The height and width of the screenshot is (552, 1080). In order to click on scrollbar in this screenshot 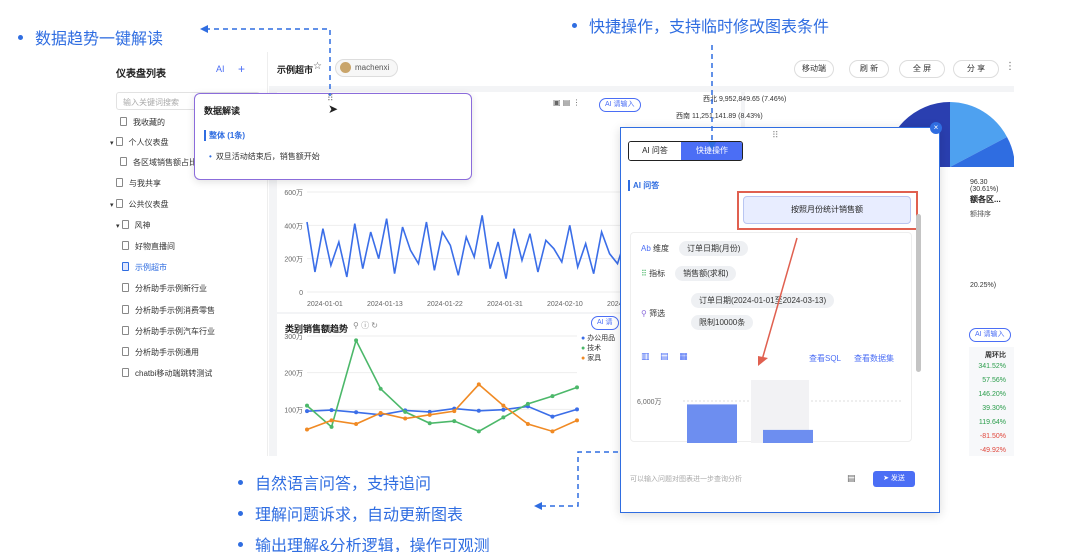, I will do `click(918, 293)`.